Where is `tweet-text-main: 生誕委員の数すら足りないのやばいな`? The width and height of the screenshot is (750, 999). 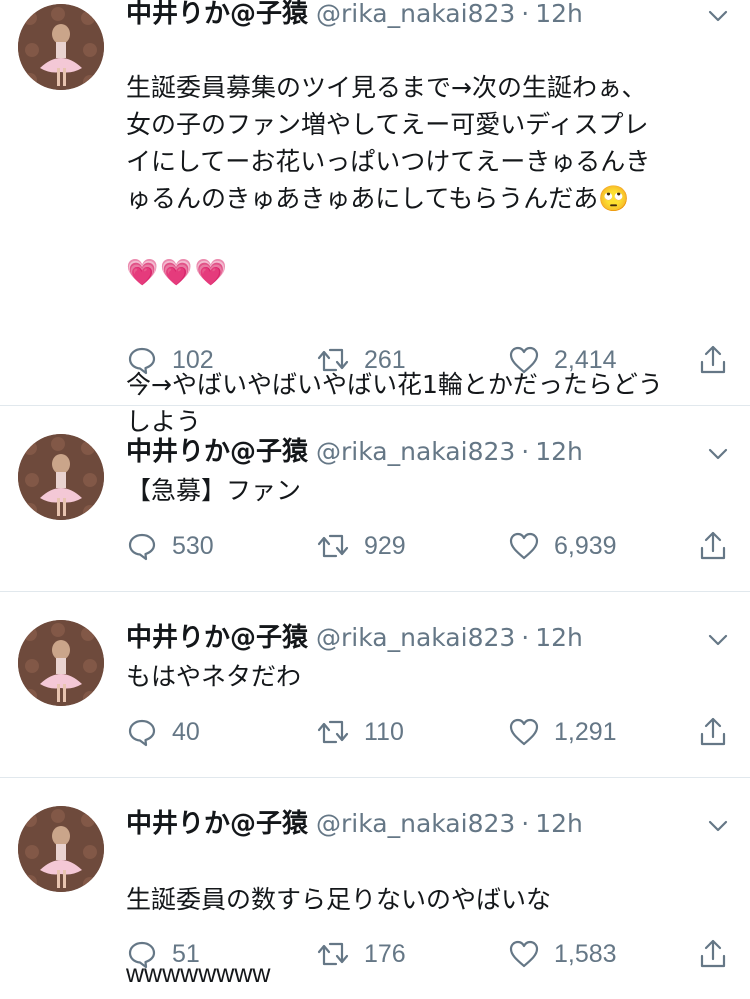 tweet-text-main: 生誕委員の数すら足りないのやばいな is located at coordinates (339, 899).